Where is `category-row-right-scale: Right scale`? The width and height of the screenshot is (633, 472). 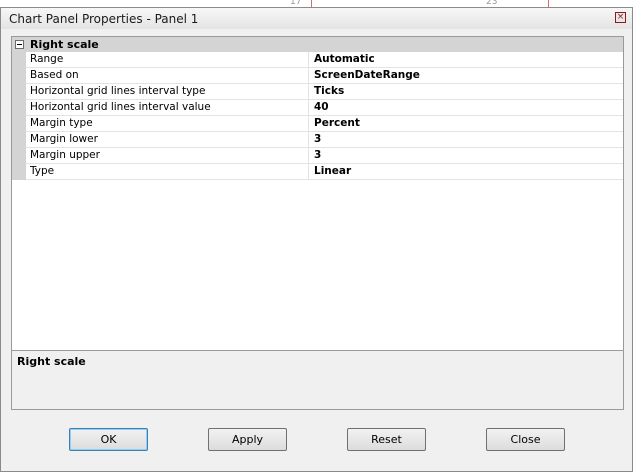
category-row-right-scale: Right scale is located at coordinates (317, 44).